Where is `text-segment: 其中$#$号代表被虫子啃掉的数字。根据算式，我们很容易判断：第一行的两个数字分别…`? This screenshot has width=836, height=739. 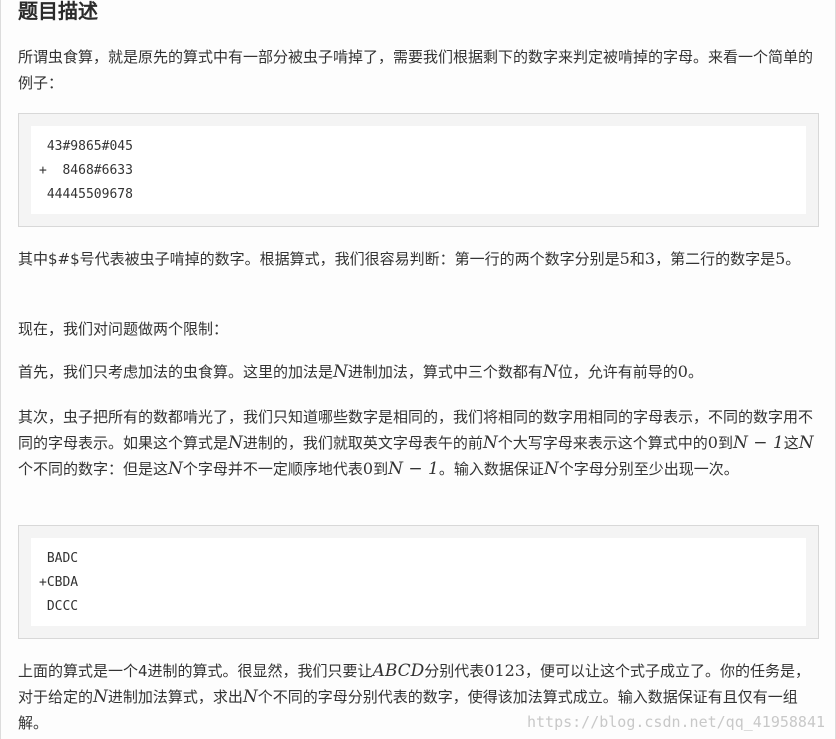 text-segment: 其中$#$号代表被虫子啃掉的数字。根据算式，我们很容易判断：第一行的两个数字分别… is located at coordinates (319, 259).